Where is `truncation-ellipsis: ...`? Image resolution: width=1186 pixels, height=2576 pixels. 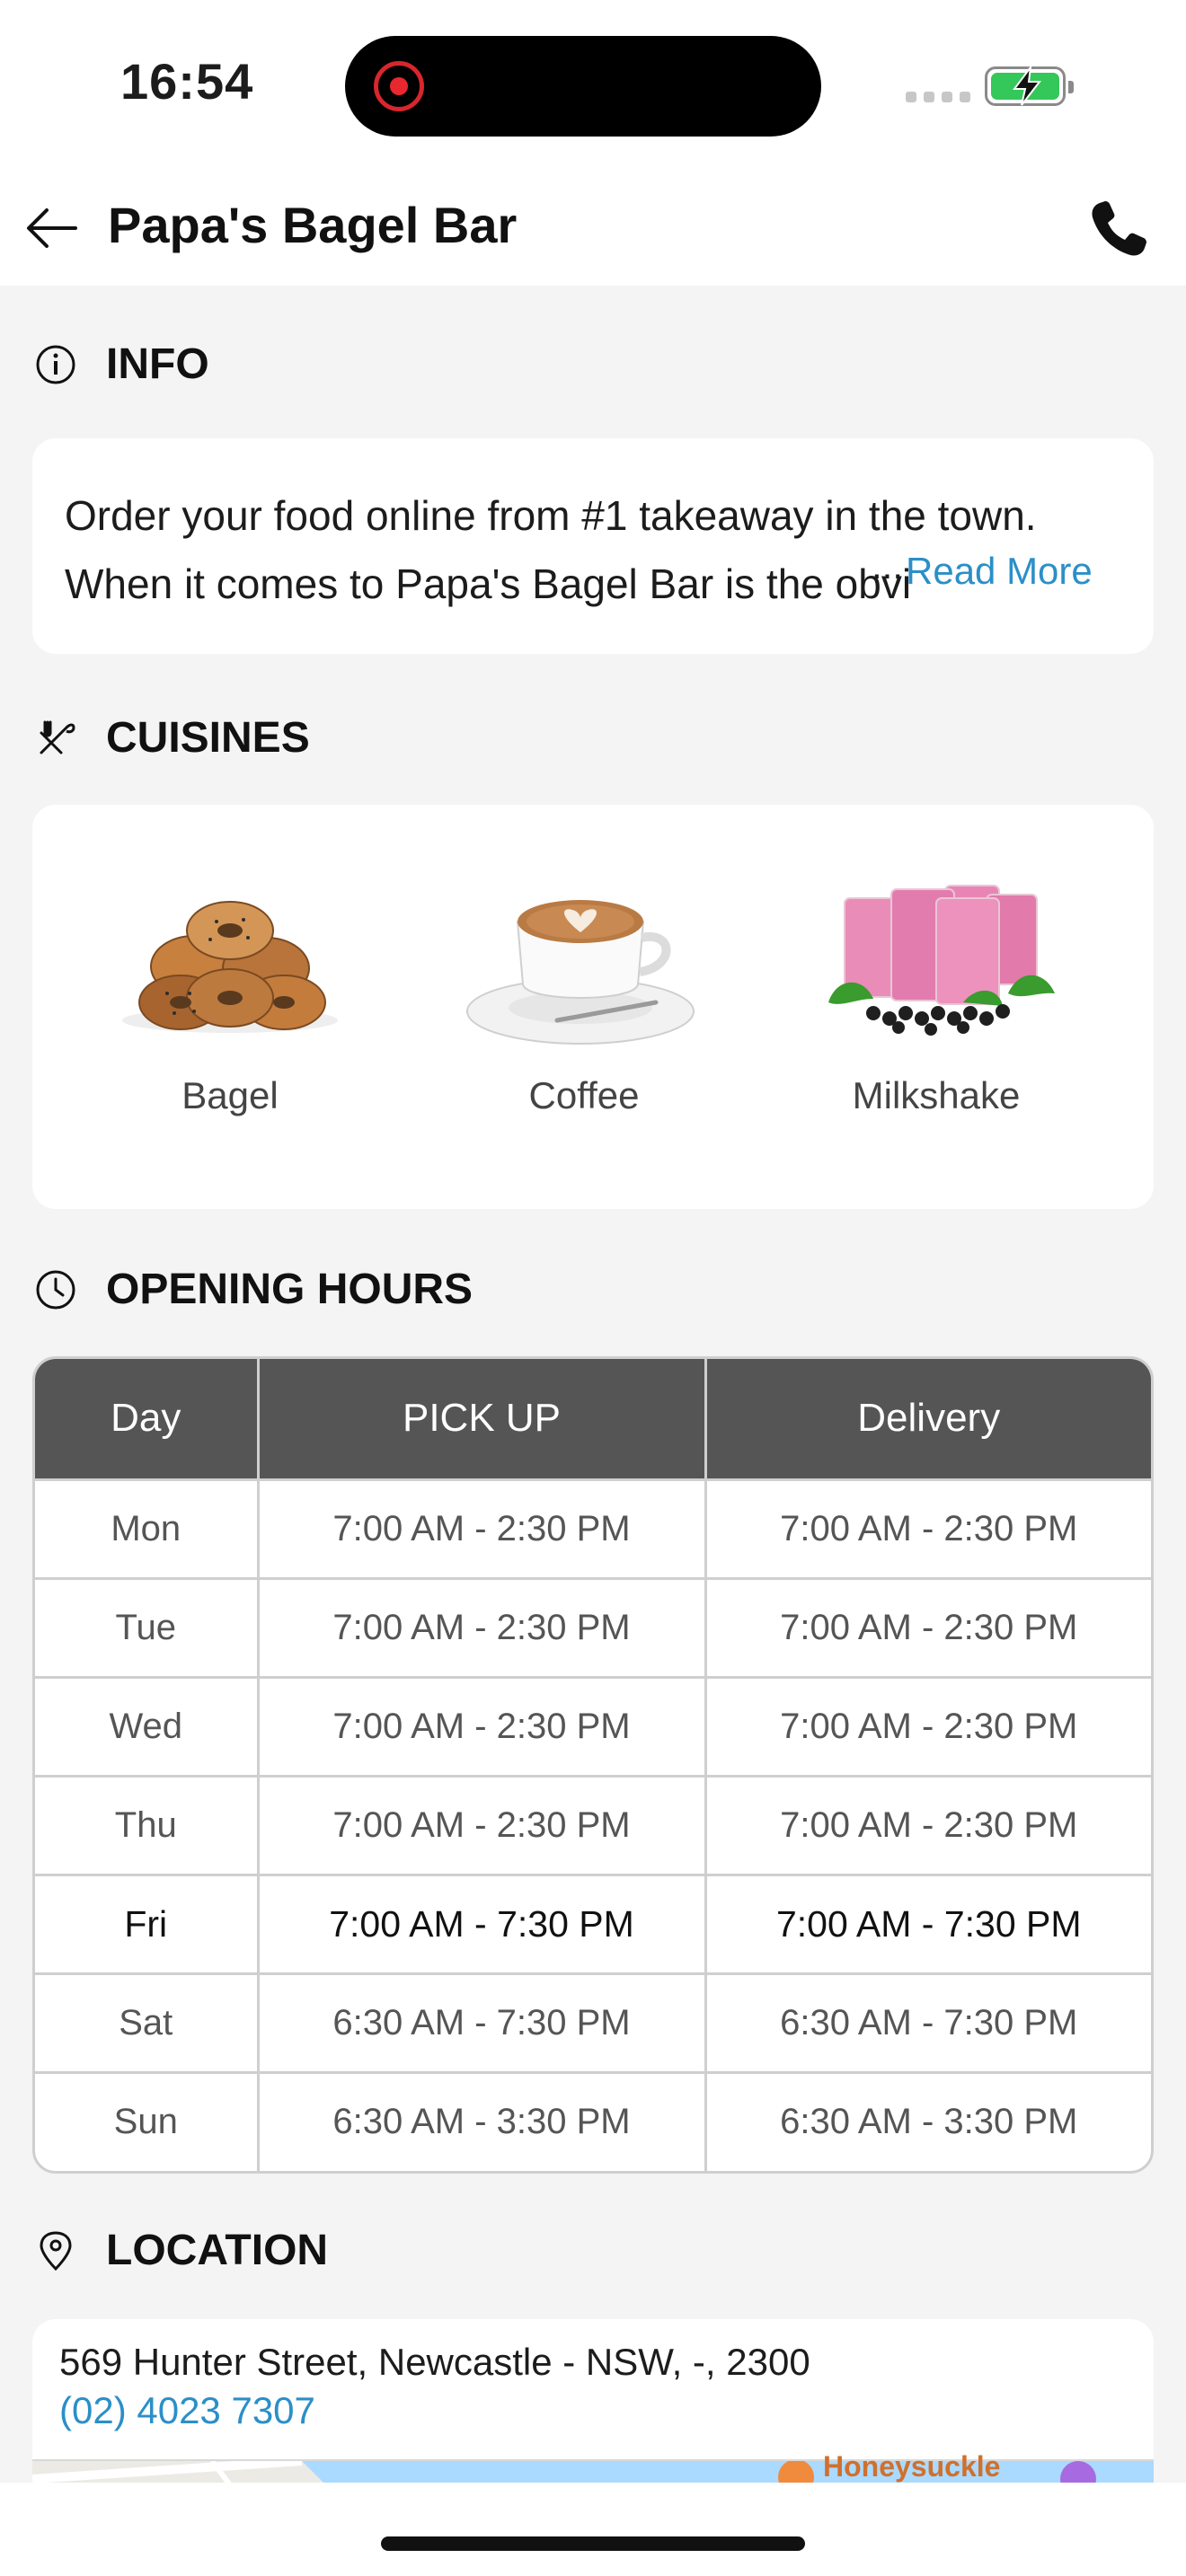
truncation-ellipsis: ... is located at coordinates (888, 565).